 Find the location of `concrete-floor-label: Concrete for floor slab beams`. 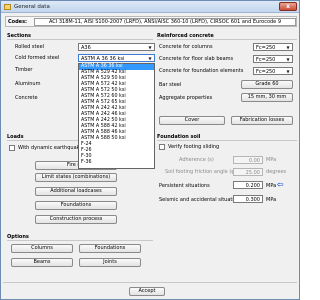

concrete-floor-label: Concrete for floor slab beams is located at coordinates (196, 59).